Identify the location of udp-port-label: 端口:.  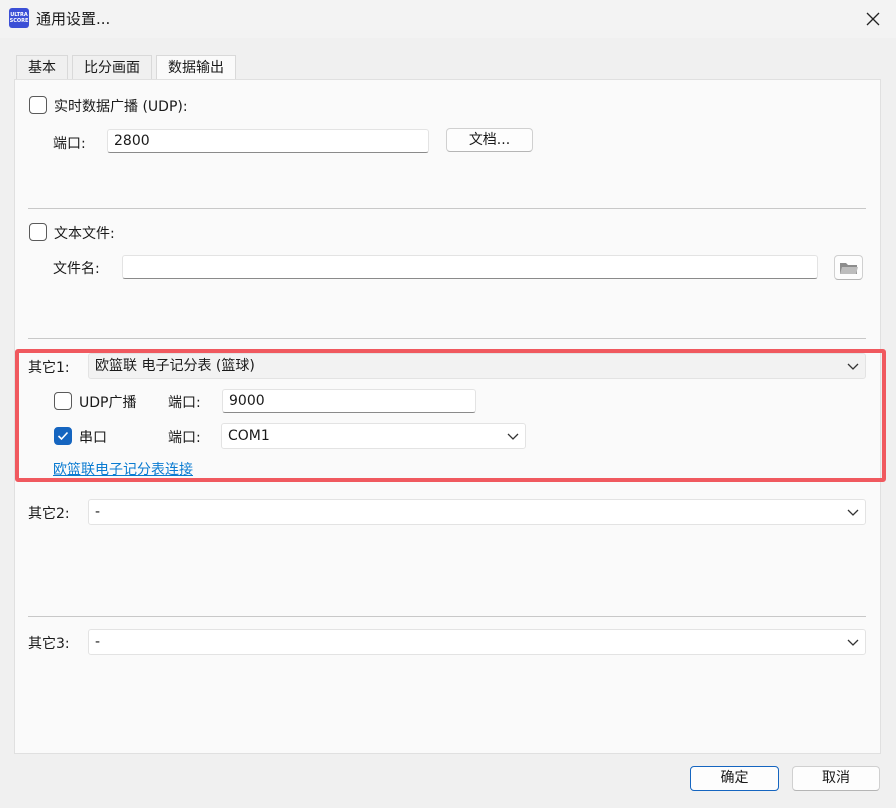
(69, 144).